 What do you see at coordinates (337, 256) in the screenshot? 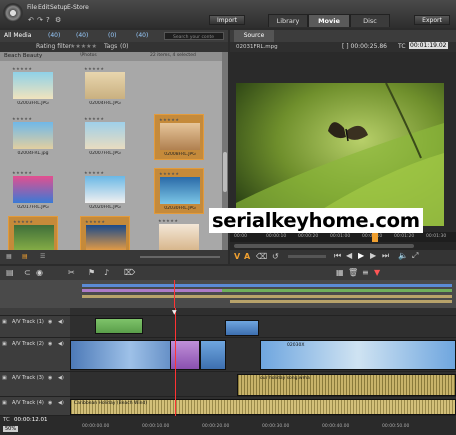
I see `go-start-icon: ⏮` at bounding box center [337, 256].